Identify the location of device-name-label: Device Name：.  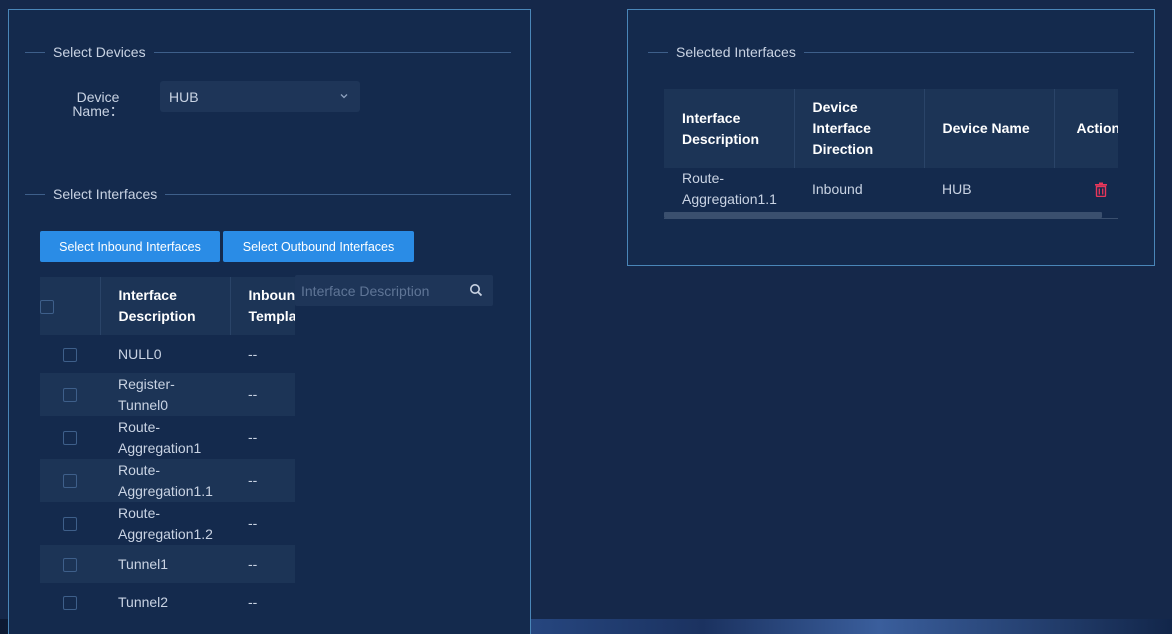
(98, 104).